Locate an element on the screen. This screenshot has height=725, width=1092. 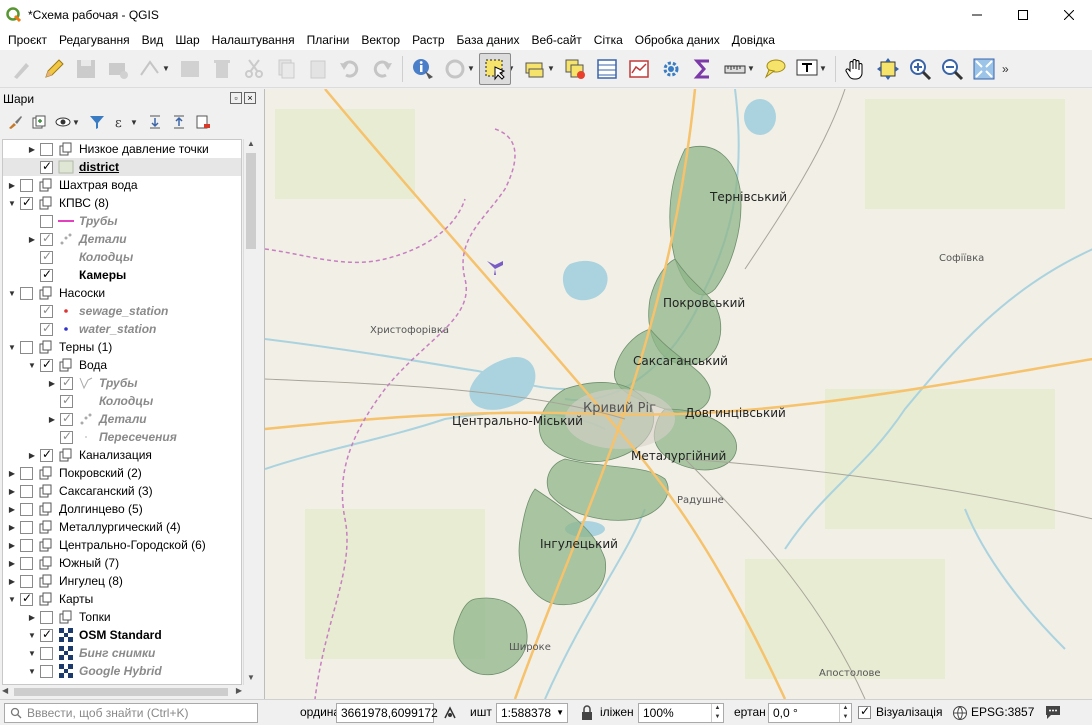
layer-tree-item: ▶ Топки is located at coordinates (122, 617).